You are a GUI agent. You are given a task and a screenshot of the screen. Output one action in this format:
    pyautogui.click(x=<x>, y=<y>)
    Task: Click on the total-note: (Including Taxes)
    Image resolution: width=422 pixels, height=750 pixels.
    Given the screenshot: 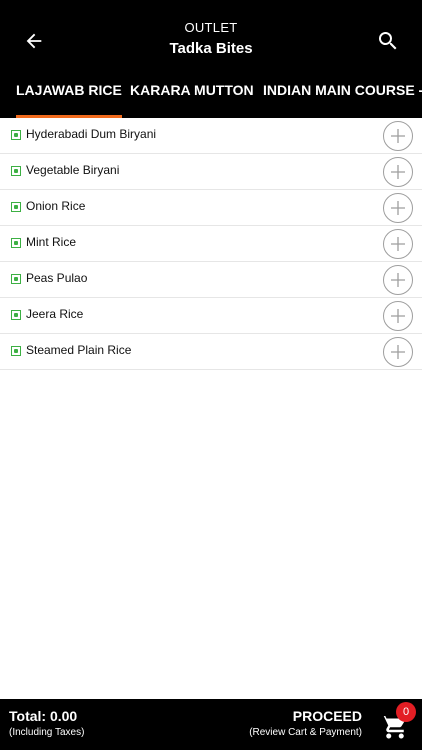 What is the action you would take?
    pyautogui.click(x=47, y=732)
    